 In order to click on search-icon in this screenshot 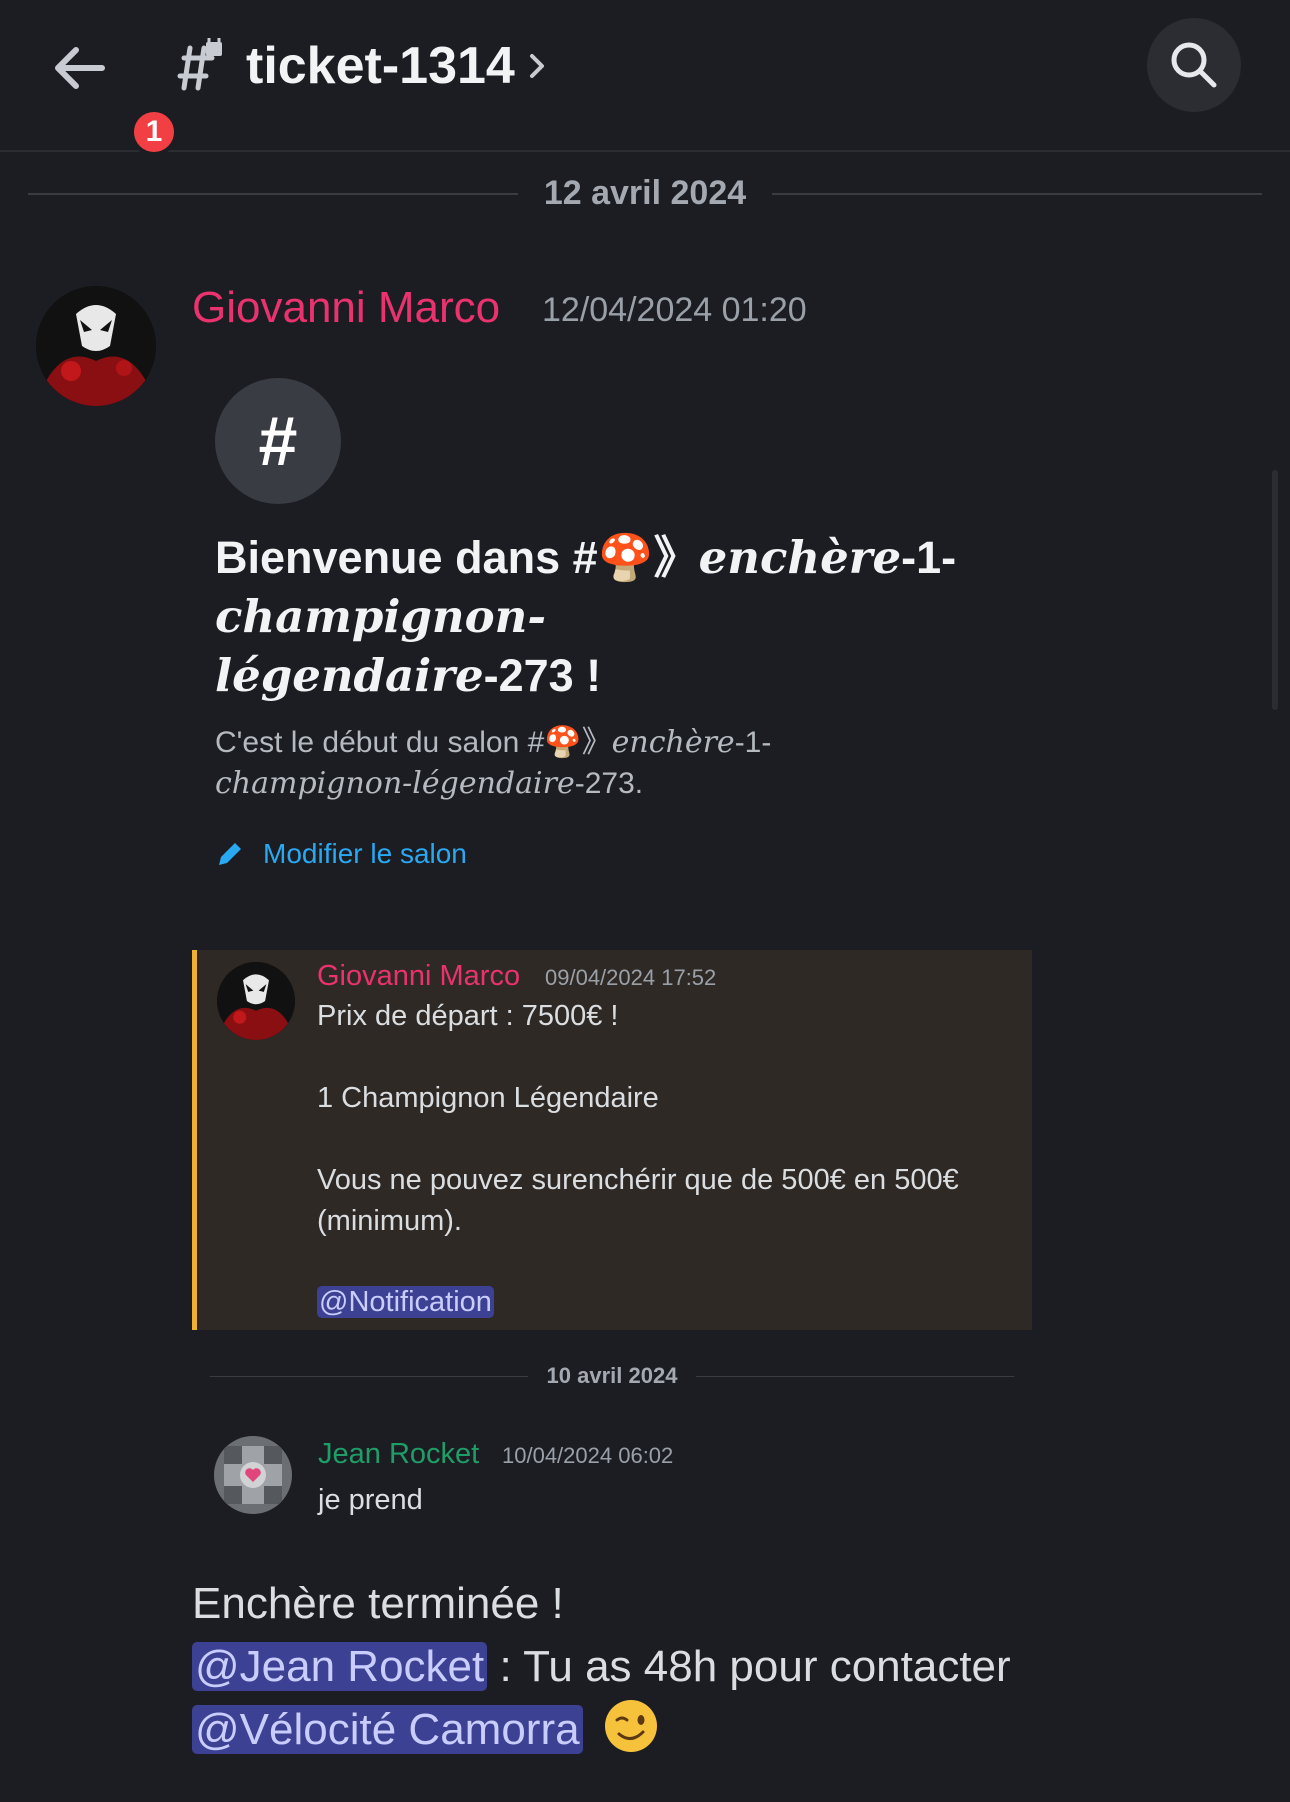, I will do `click(1194, 65)`.